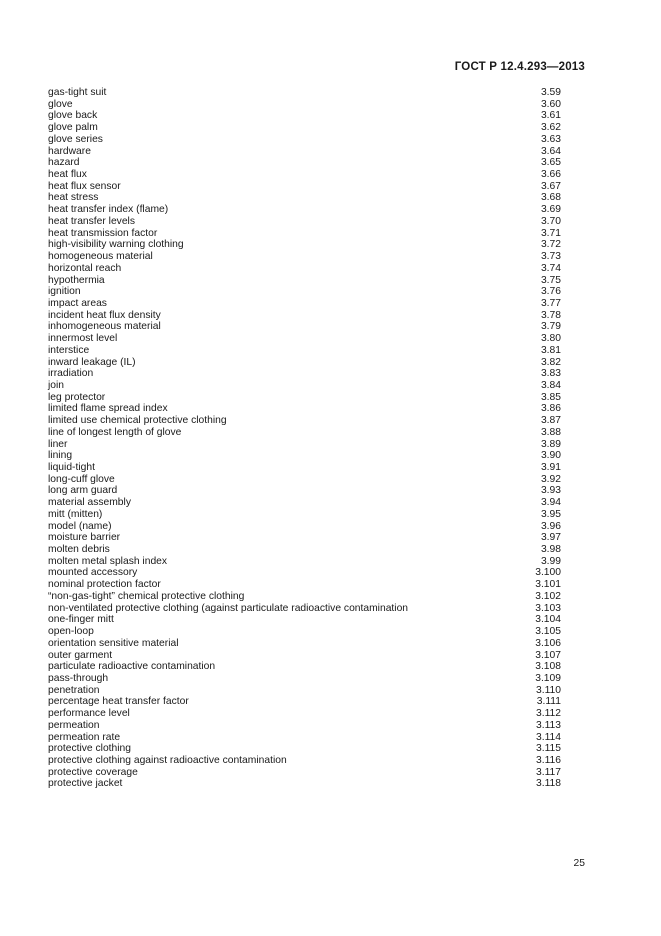  What do you see at coordinates (304, 93) in the screenshot?
I see `index-entry-row: gas-tight suit 3.59` at bounding box center [304, 93].